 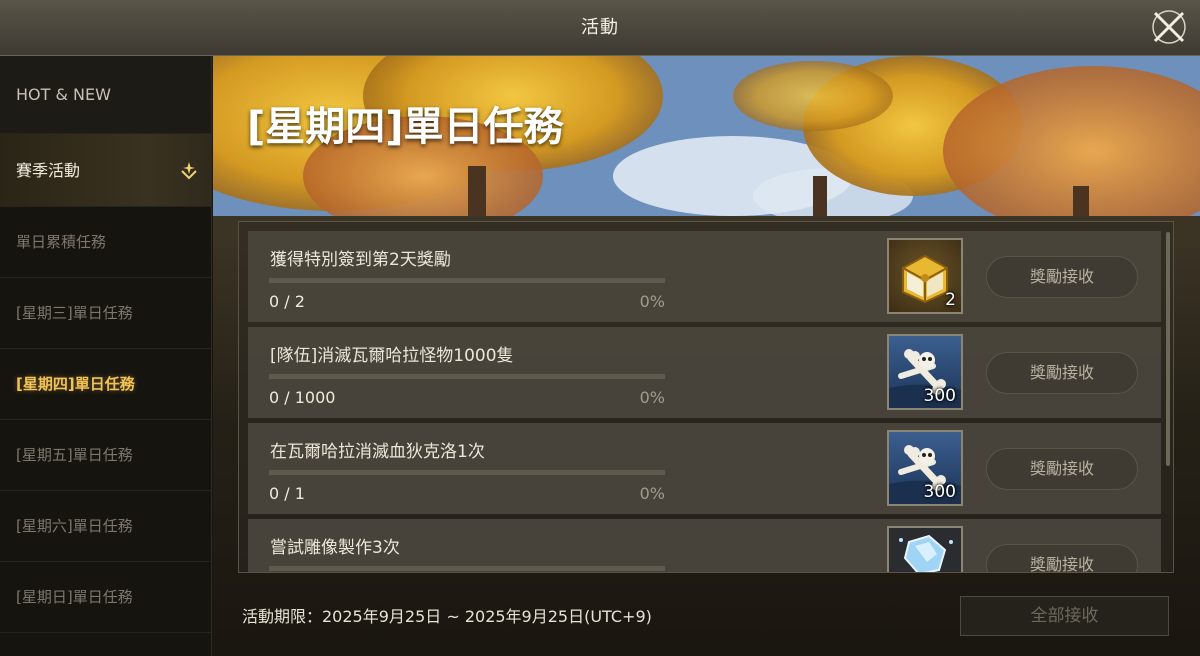 I want to click on sidebar-item-hot-new: HOT & NEW, so click(x=105, y=95).